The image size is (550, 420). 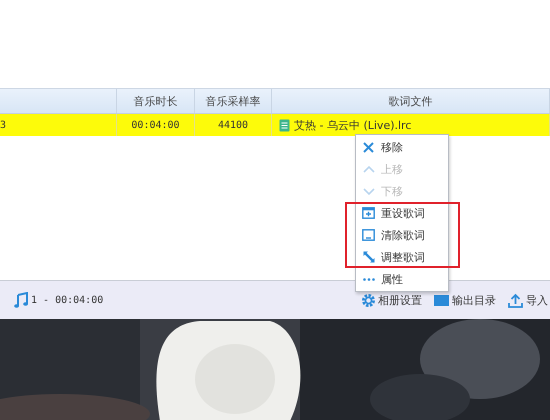 What do you see at coordinates (402, 147) in the screenshot?
I see `menu-item: 移除` at bounding box center [402, 147].